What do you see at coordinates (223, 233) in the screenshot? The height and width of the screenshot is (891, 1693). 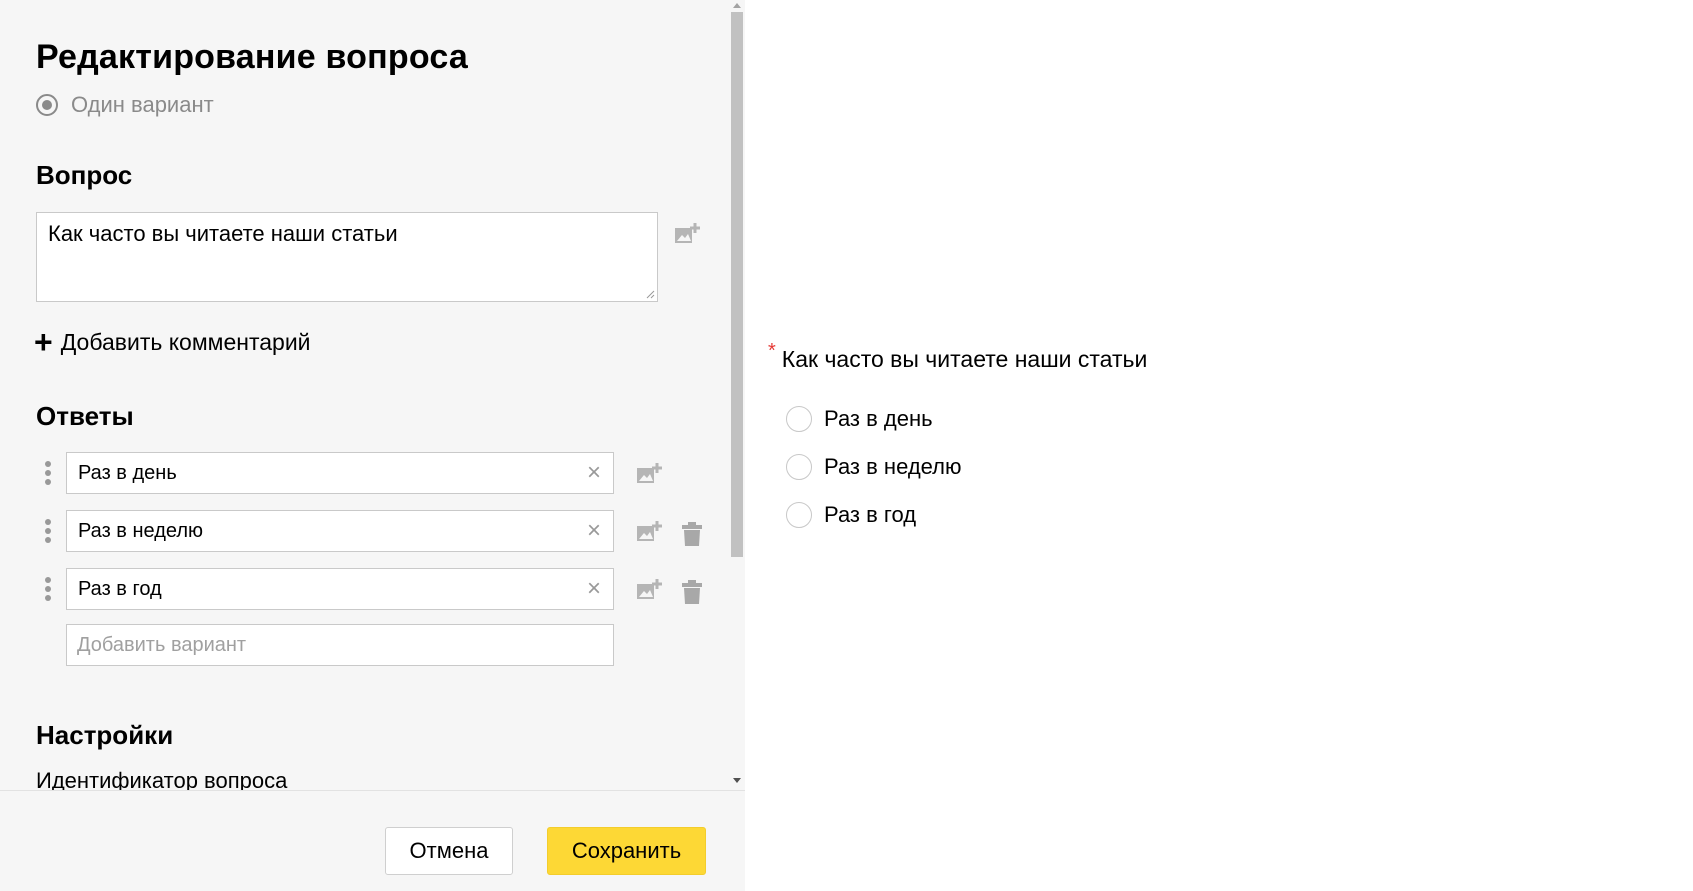 I see `question-text: Как часто вы читаете наши статьи` at bounding box center [223, 233].